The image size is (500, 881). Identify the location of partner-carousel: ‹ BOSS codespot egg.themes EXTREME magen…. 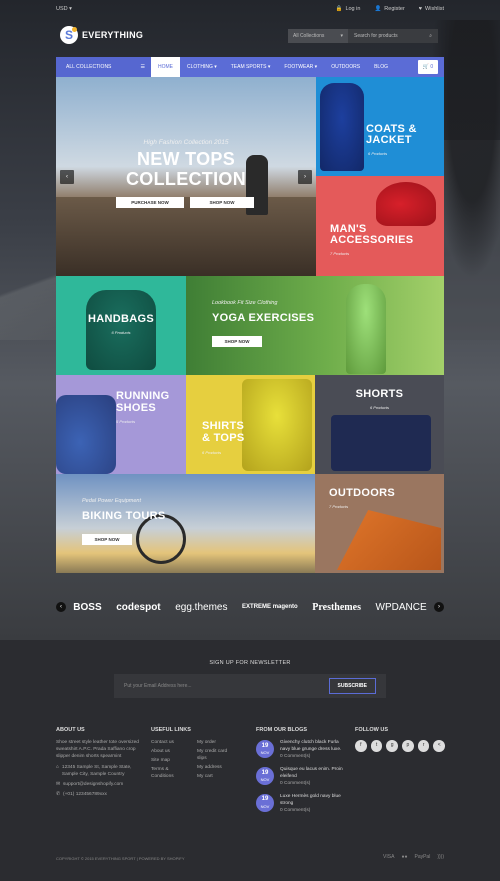
(250, 607).